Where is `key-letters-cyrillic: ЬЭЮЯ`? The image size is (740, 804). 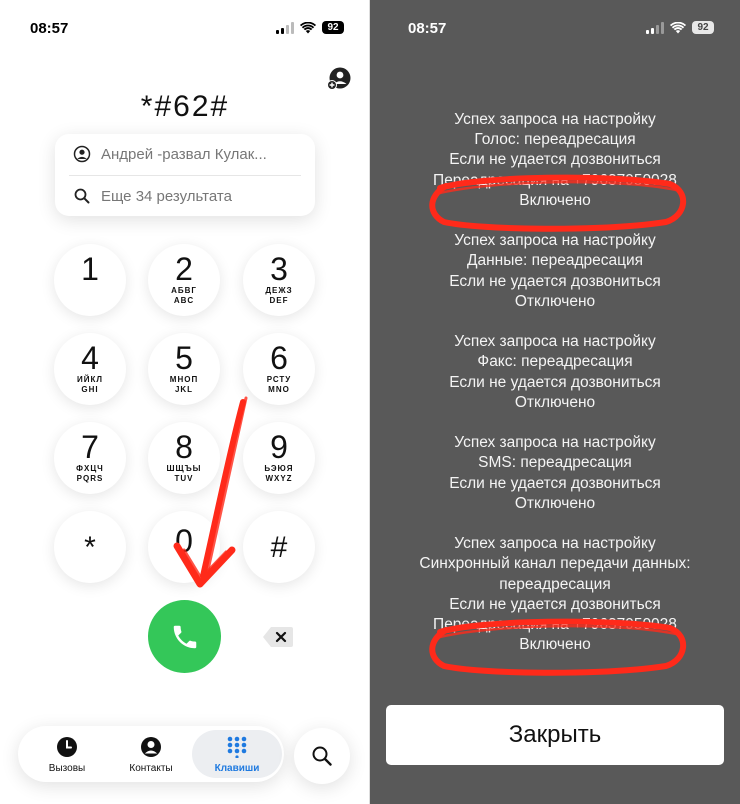 key-letters-cyrillic: ЬЭЮЯ is located at coordinates (279, 468).